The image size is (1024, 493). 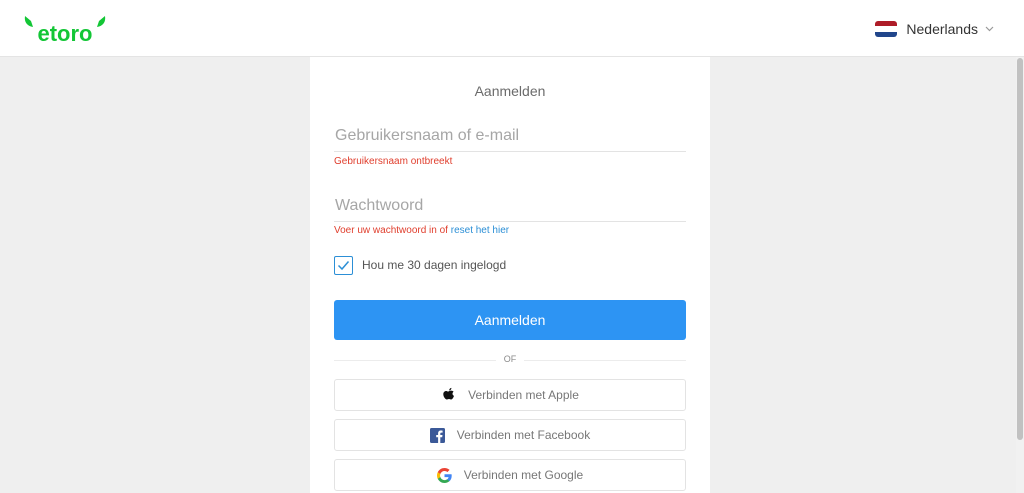 I want to click on flag-stripe-blue, so click(x=886, y=34).